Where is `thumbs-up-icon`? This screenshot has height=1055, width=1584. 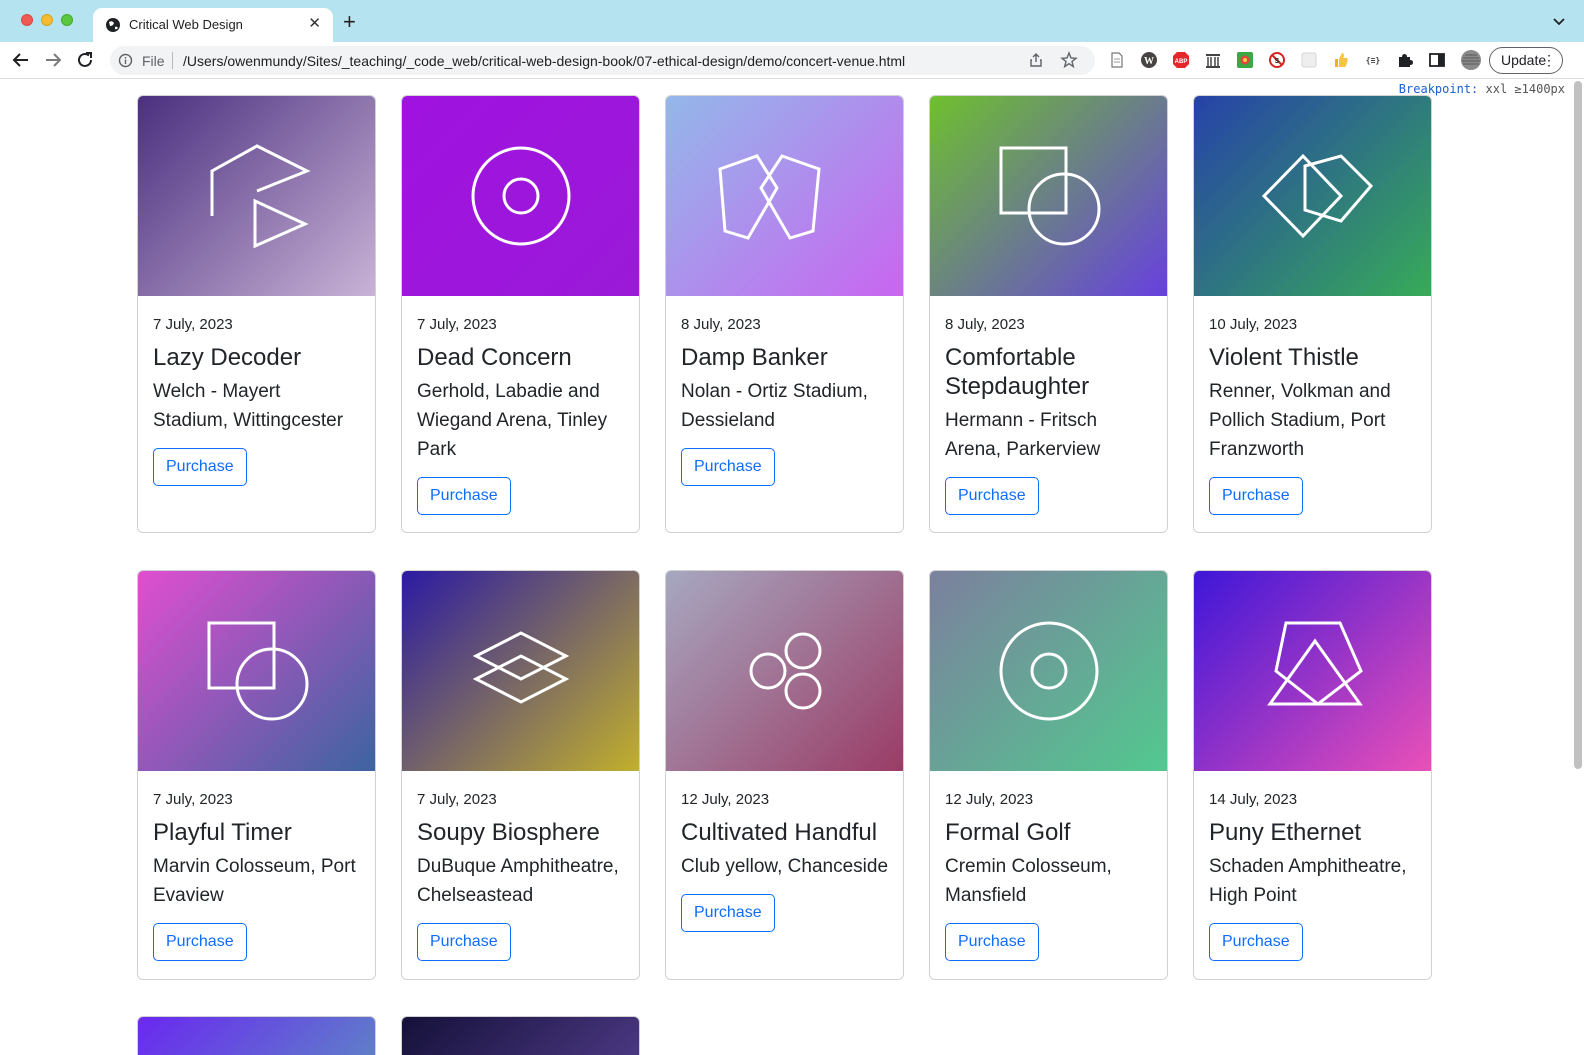
thumbs-up-icon is located at coordinates (1341, 60).